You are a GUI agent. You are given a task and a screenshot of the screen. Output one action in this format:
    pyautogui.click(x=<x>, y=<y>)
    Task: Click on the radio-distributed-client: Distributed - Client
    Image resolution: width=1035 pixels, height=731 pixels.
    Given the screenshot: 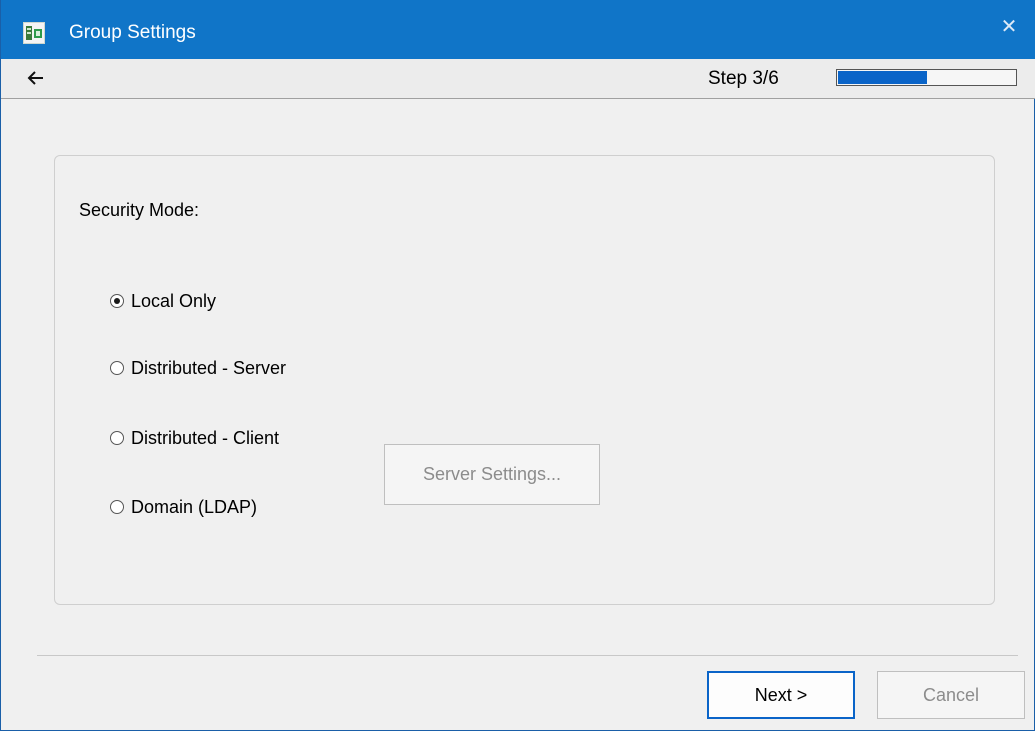 What is the action you would take?
    pyautogui.click(x=194, y=438)
    